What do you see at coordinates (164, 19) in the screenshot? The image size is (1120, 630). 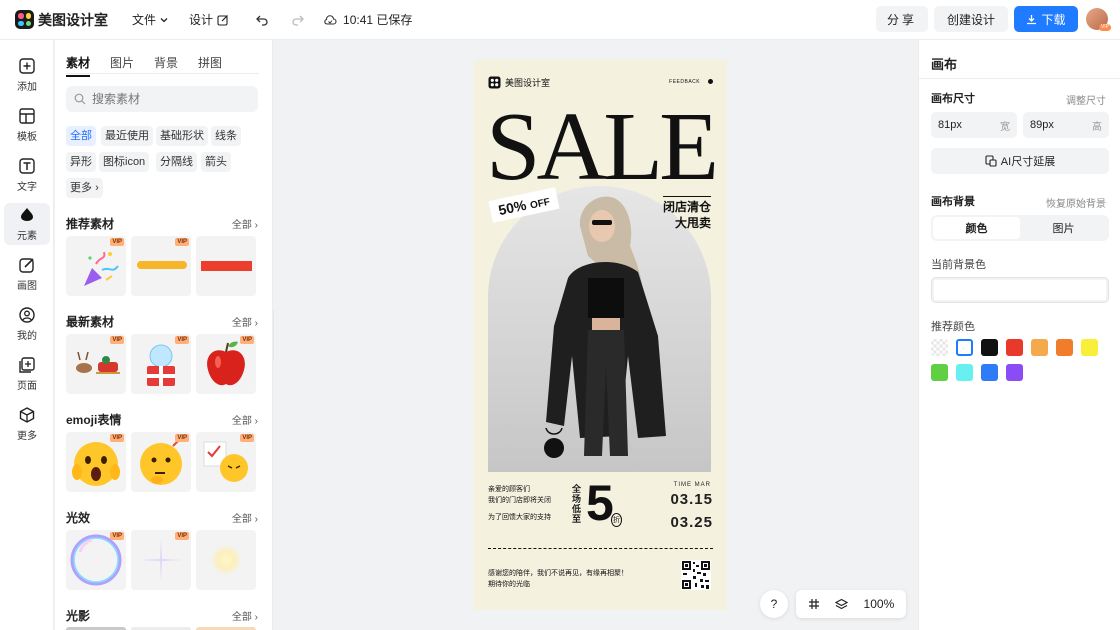 I see `chevron-down-icon` at bounding box center [164, 19].